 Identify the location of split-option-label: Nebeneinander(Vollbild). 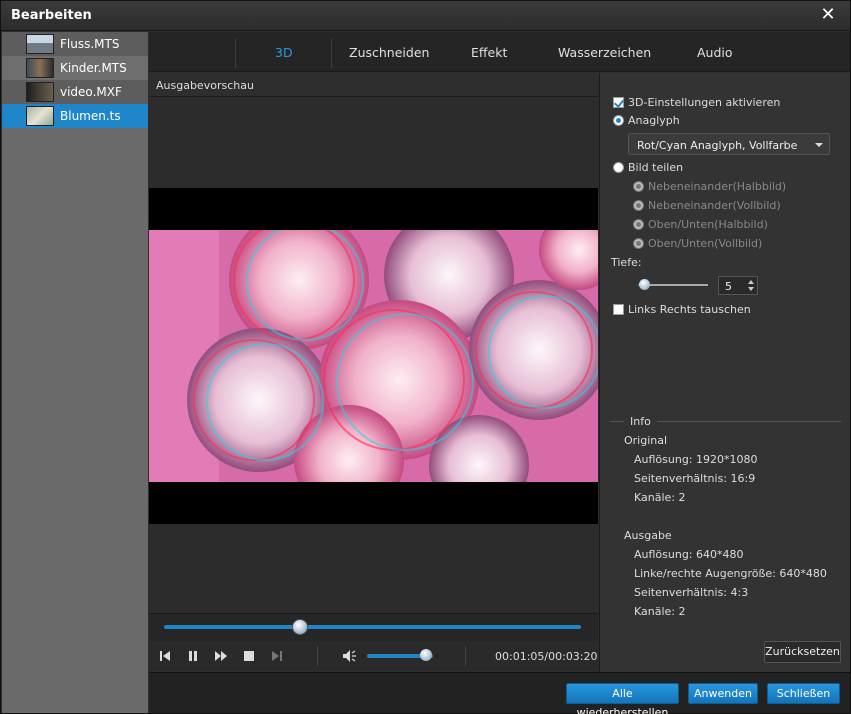
(714, 205).